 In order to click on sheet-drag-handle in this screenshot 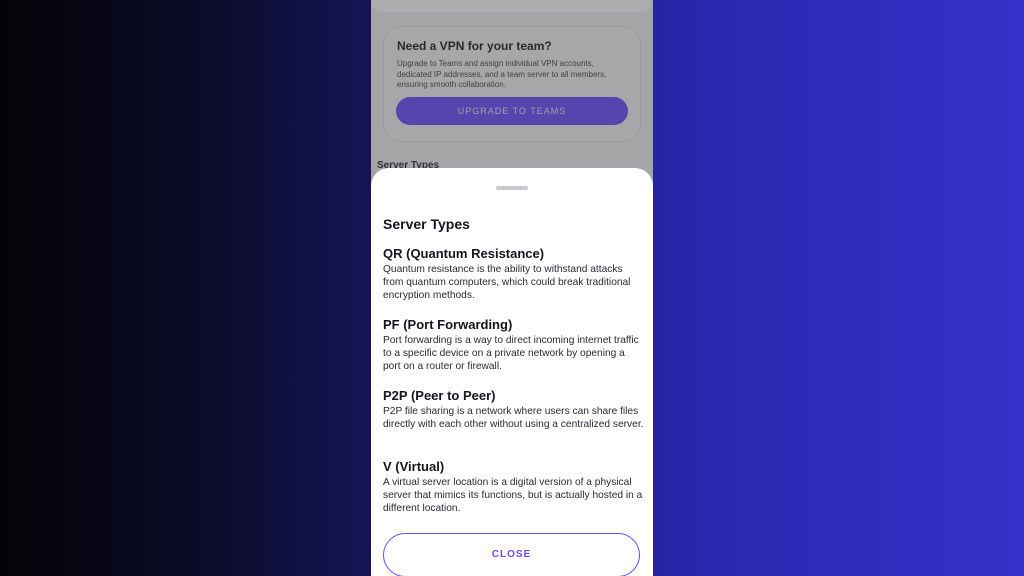, I will do `click(512, 188)`.